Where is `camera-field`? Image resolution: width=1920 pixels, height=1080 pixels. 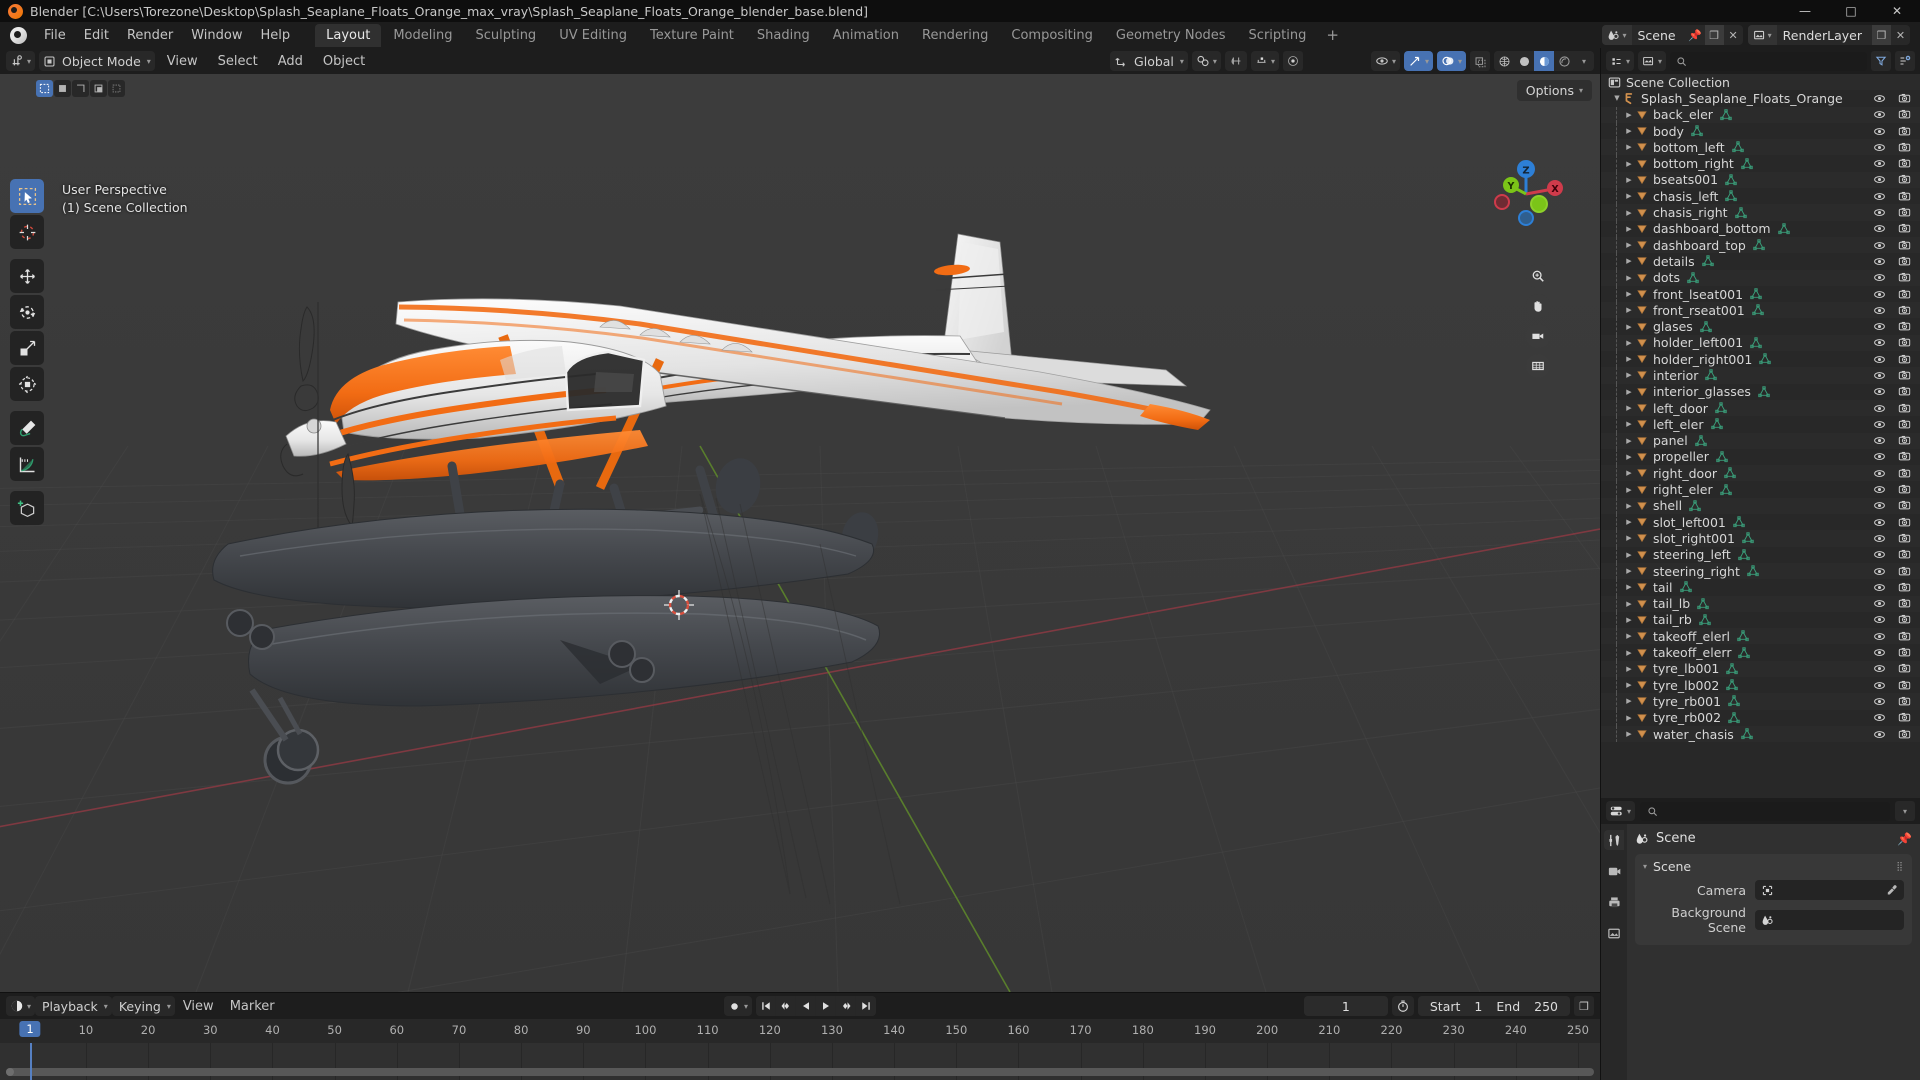 camera-field is located at coordinates (1829, 890).